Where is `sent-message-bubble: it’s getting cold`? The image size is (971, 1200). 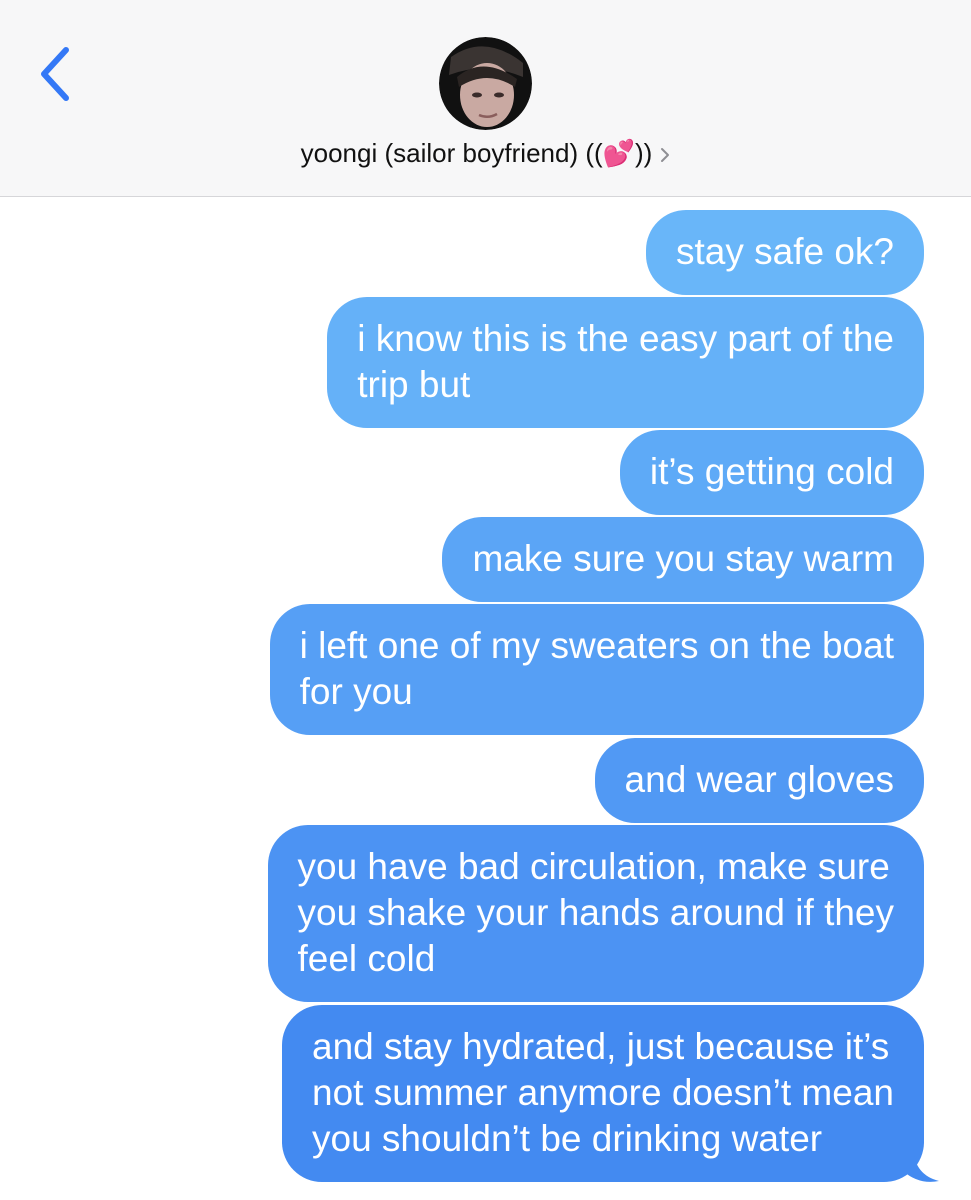 sent-message-bubble: it’s getting cold is located at coordinates (771, 472).